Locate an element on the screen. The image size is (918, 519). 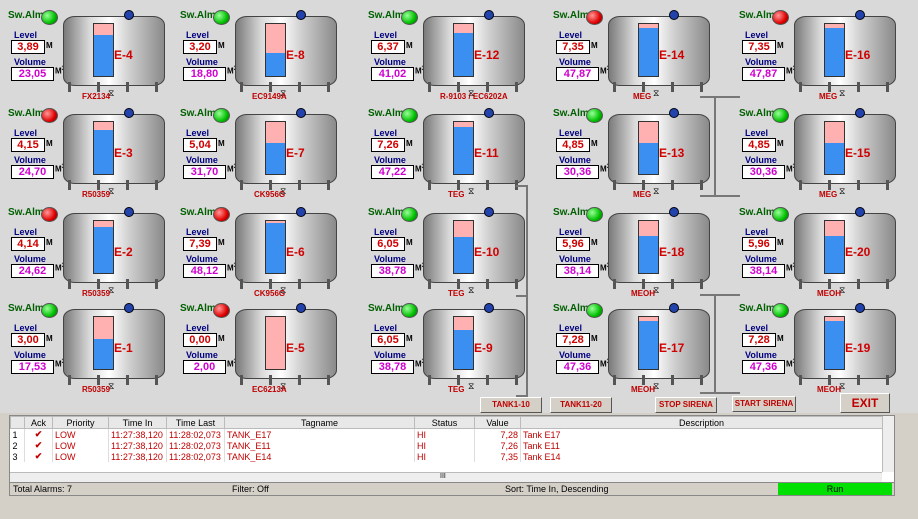
tank-e-15: Sw.AlmLevel4,85MVolume30,36M3E-15⧖MEG is located at coordinates (826, 158).